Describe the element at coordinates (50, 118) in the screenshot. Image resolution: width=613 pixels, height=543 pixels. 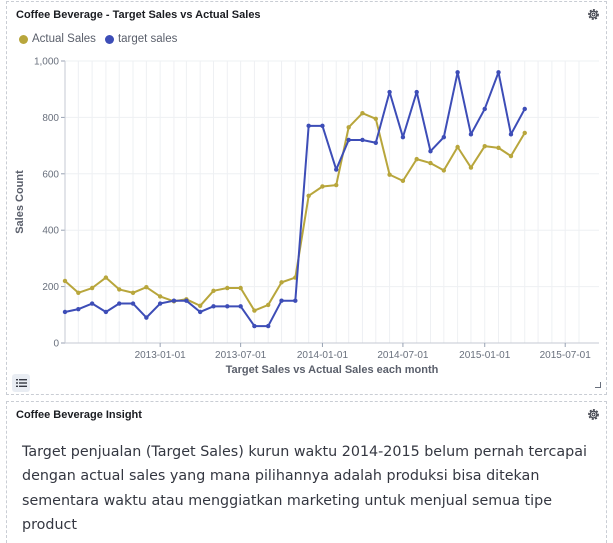
I see `y-tick-label: 800` at that location.